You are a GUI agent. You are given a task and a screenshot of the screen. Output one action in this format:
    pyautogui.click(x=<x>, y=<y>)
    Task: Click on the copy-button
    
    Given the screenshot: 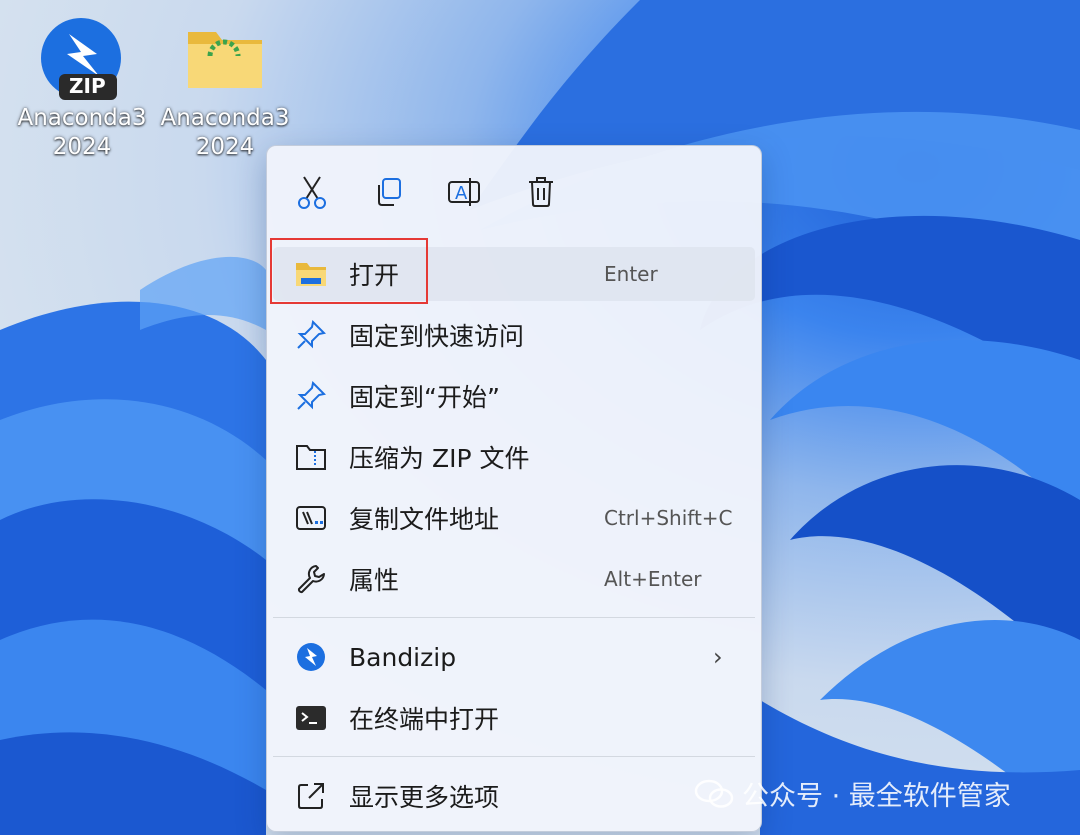 What is the action you would take?
    pyautogui.click(x=388, y=192)
    